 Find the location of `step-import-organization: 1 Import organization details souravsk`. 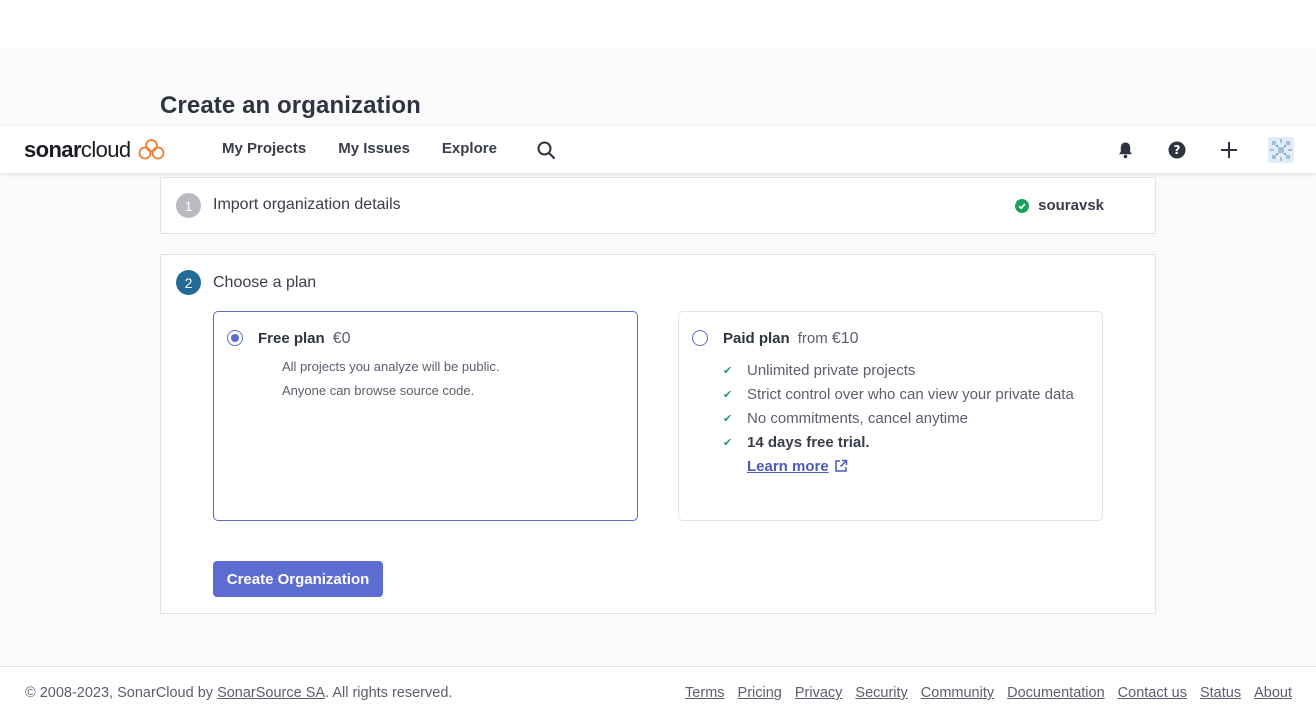

step-import-organization: 1 Import organization details souravsk is located at coordinates (658, 205).